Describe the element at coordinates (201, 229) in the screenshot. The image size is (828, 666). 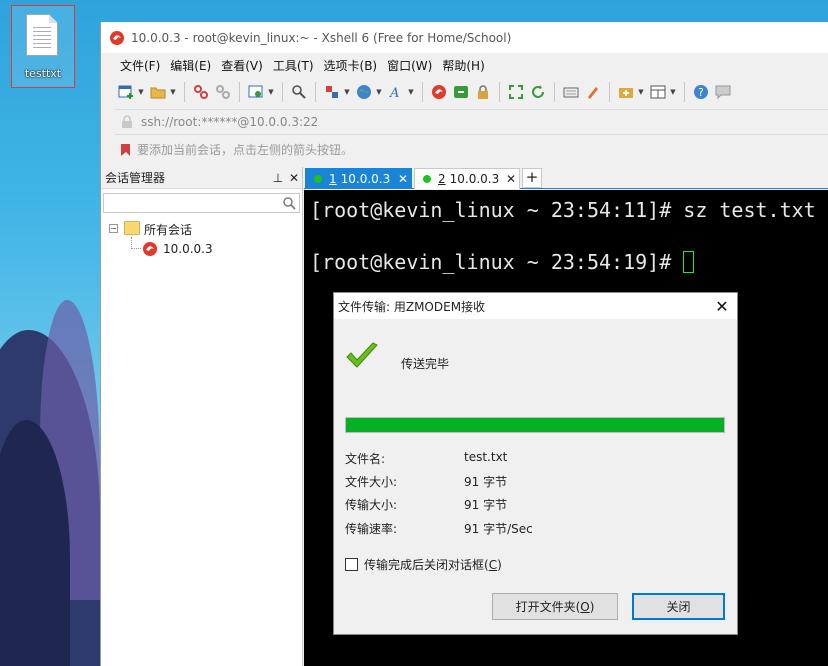
I see `tree-item-all-sessions: − 所有会话` at that location.